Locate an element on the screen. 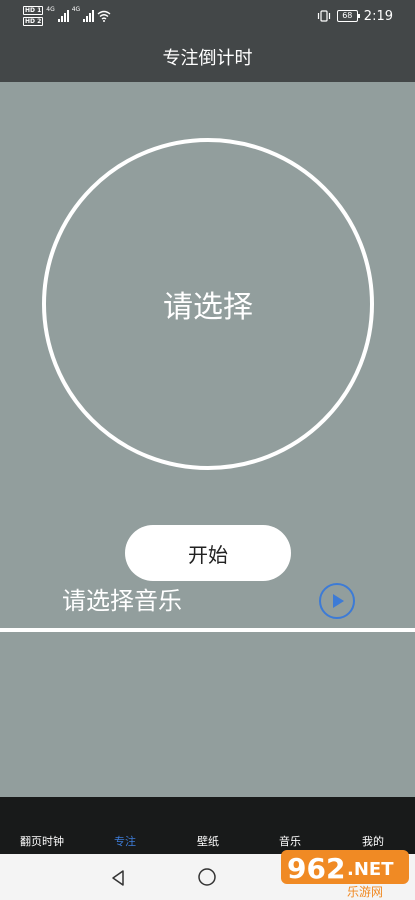 The height and width of the screenshot is (900, 415). status-left: HD 1 HD 2 4G 4G is located at coordinates (67, 16).